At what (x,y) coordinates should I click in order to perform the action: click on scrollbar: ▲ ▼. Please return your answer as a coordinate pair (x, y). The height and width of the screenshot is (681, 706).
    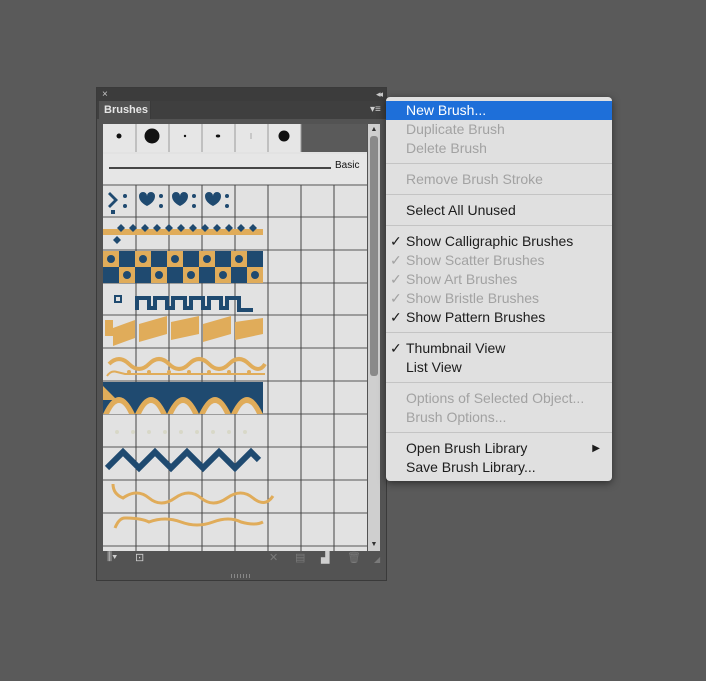
    Looking at the image, I should click on (374, 337).